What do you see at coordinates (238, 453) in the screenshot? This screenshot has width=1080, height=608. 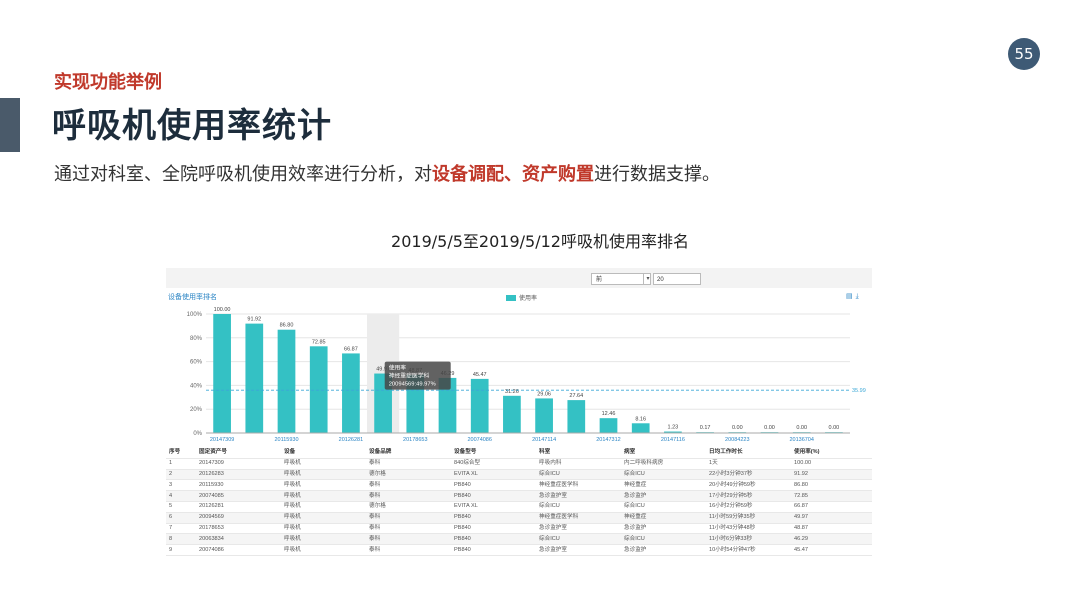 I see `column-header: 固定资产号` at bounding box center [238, 453].